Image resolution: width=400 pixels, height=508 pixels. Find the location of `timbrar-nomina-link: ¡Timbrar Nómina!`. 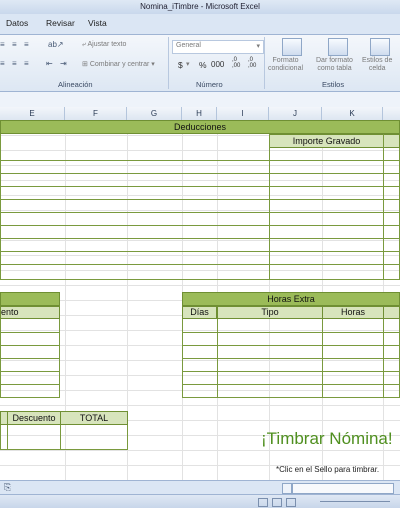

timbrar-nomina-link: ¡Timbrar Nómina! is located at coordinates (327, 439).